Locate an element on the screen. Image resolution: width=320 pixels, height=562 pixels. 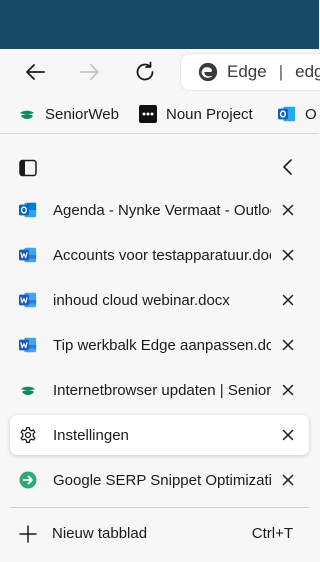
tab-title: Google SERP Snippet Optimization is located at coordinates (162, 480).